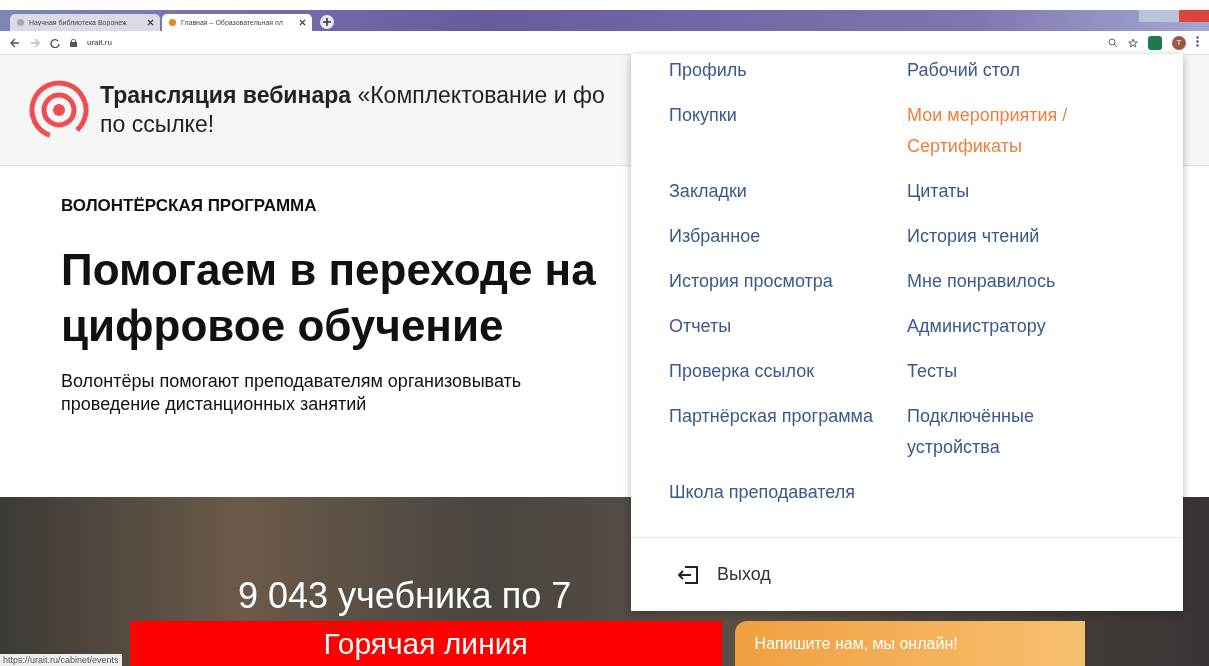 The height and width of the screenshot is (666, 1209). I want to click on reload-icon, so click(55, 42).